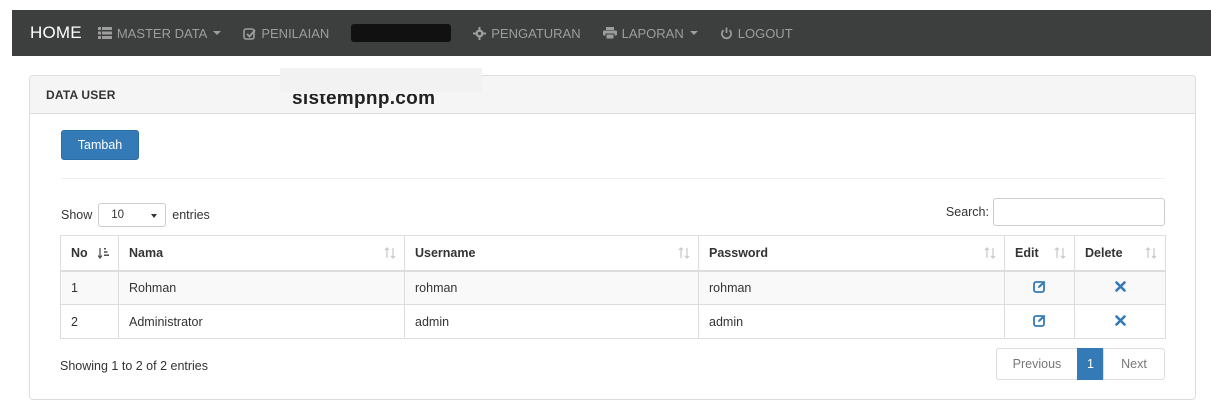 The width and height of the screenshot is (1211, 410). Describe the element at coordinates (381, 80) in the screenshot. I see `watermark-backdrop` at that location.